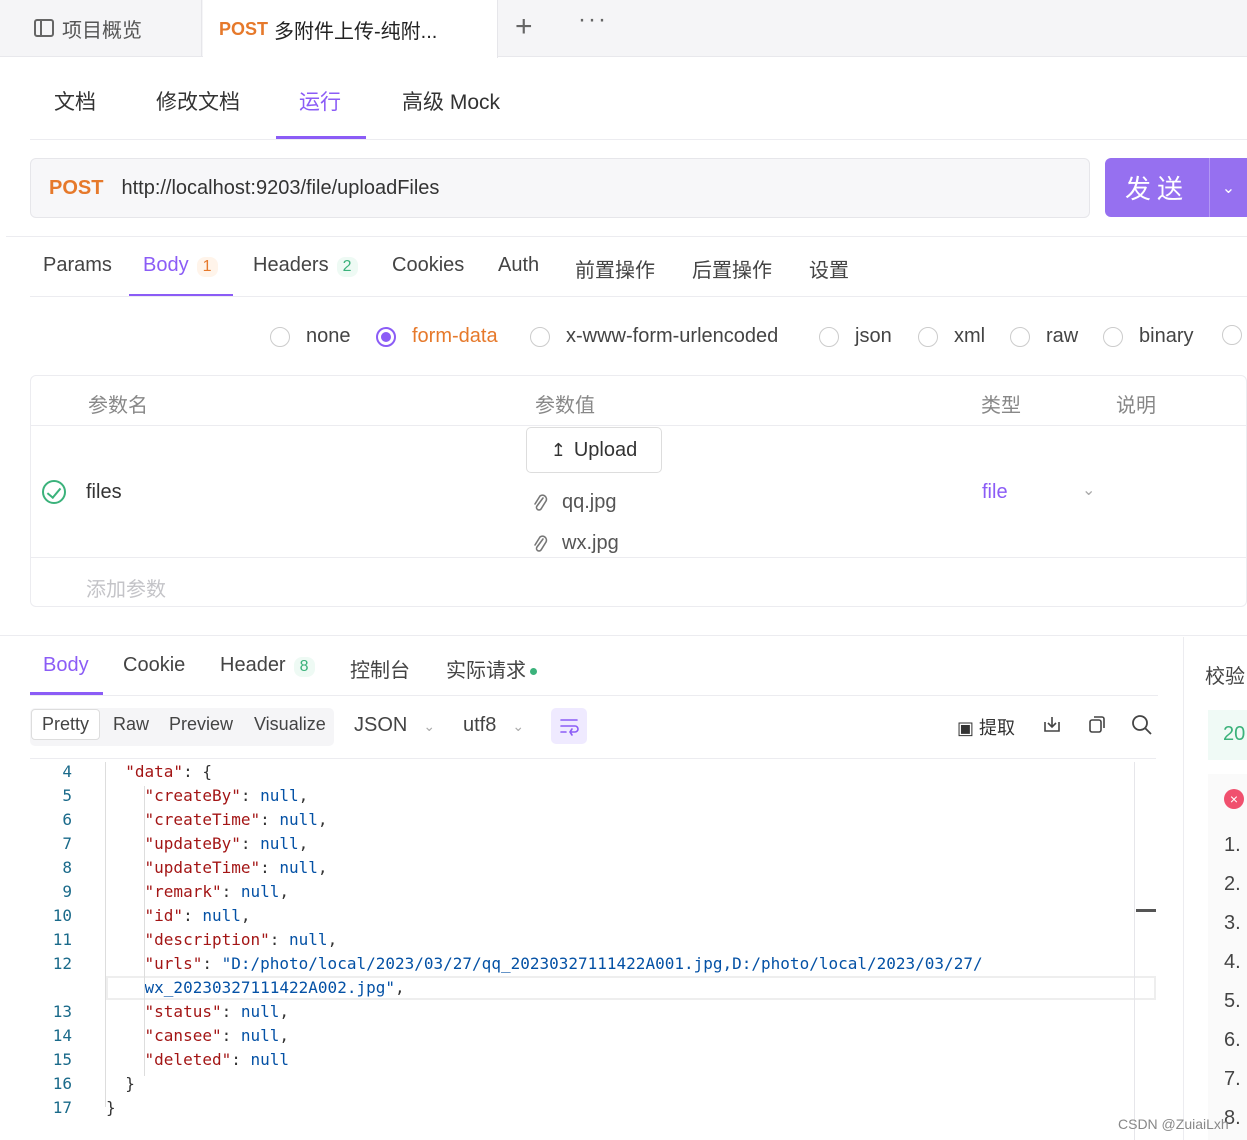  What do you see at coordinates (154, 665) in the screenshot?
I see `response-tab-cookie: Cookie` at bounding box center [154, 665].